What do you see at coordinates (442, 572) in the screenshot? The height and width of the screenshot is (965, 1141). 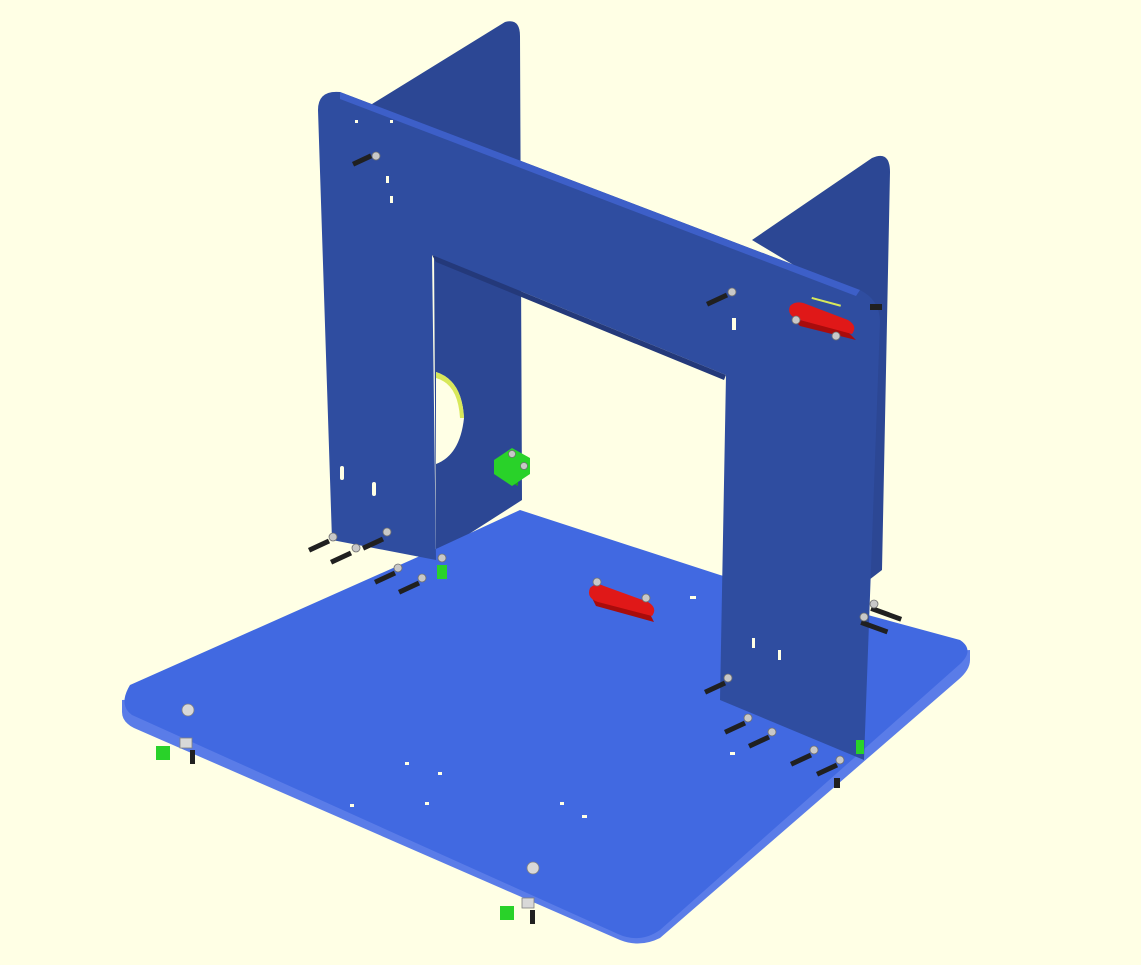 I see `green-clip-left` at bounding box center [442, 572].